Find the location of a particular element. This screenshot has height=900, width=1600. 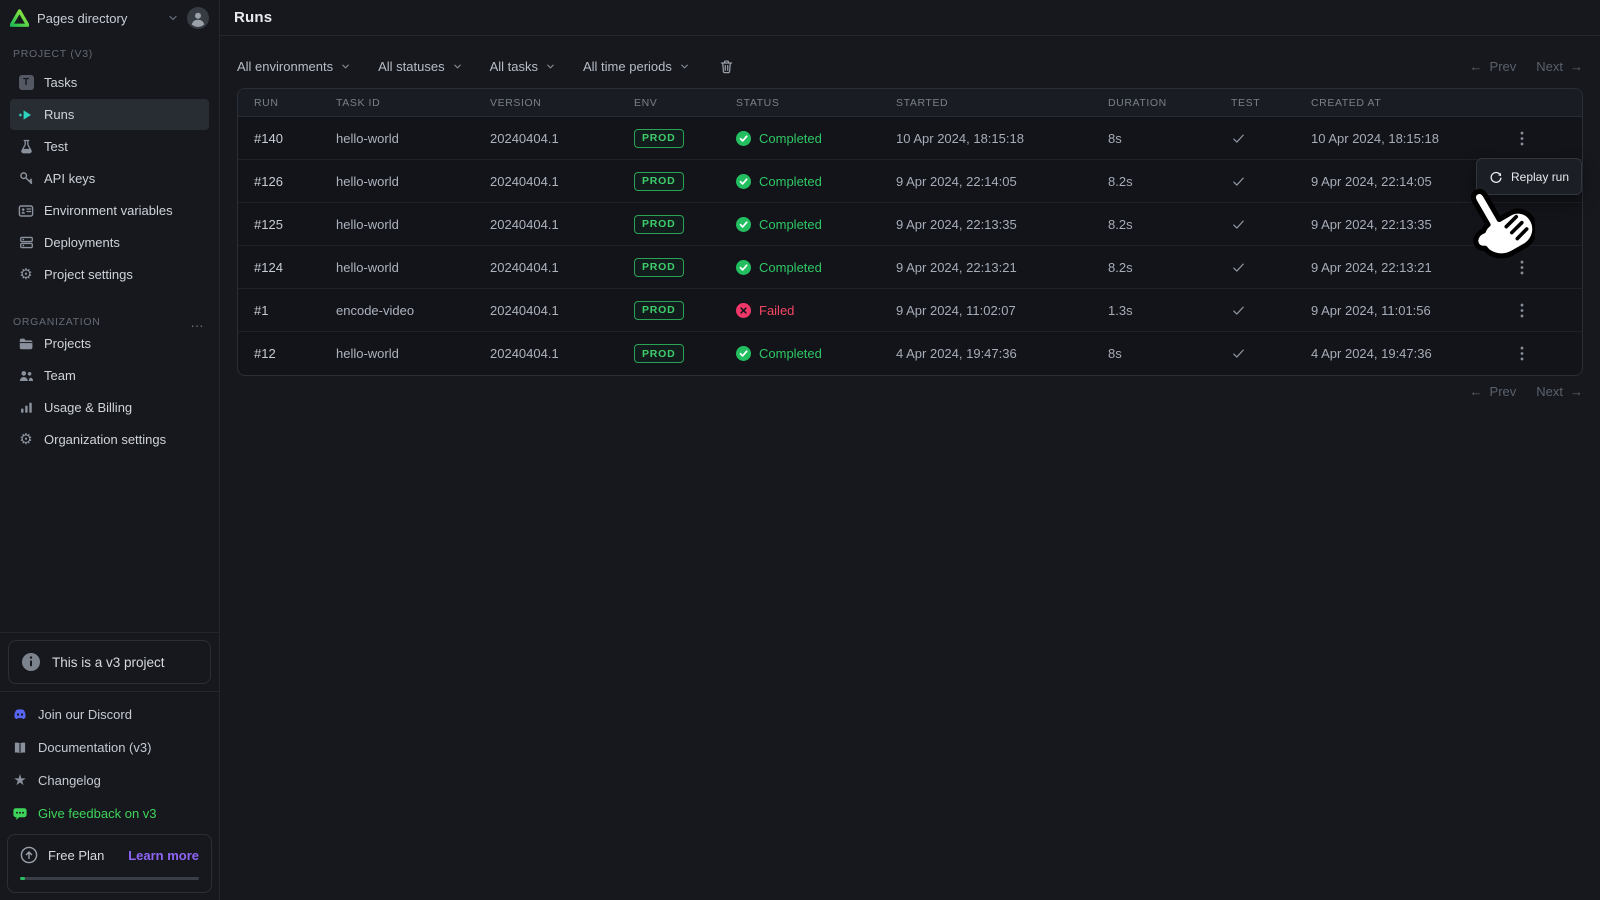

sidebar-item-project-settings: ⚙ Project settings is located at coordinates (109, 274).